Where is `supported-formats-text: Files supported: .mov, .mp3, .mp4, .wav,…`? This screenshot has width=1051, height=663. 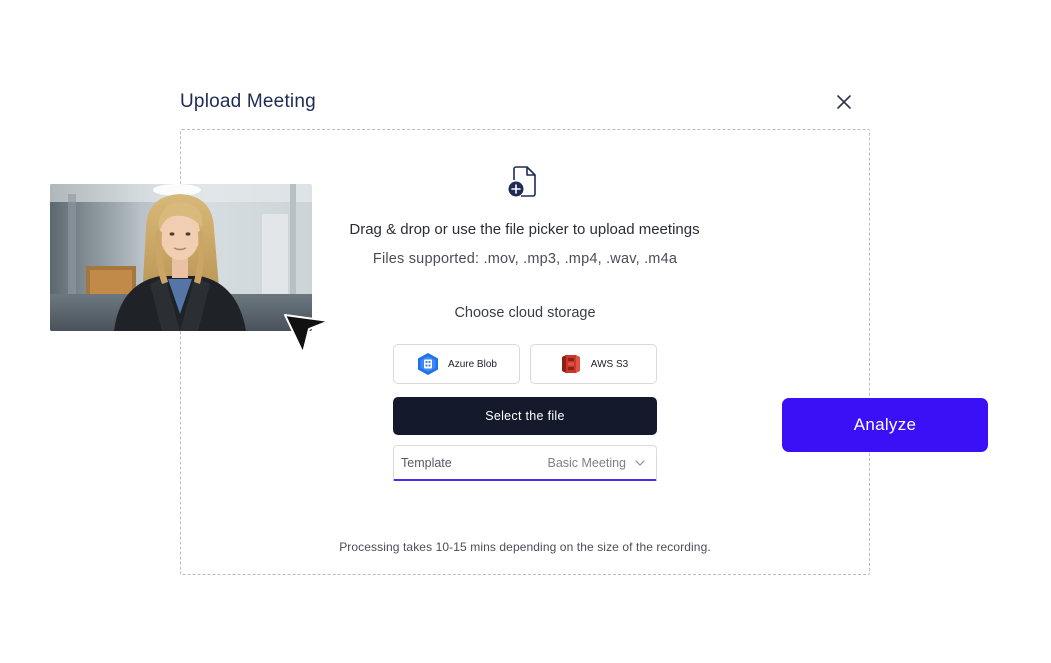 supported-formats-text: Files supported: .mov, .mp3, .mp4, .wav,… is located at coordinates (525, 259).